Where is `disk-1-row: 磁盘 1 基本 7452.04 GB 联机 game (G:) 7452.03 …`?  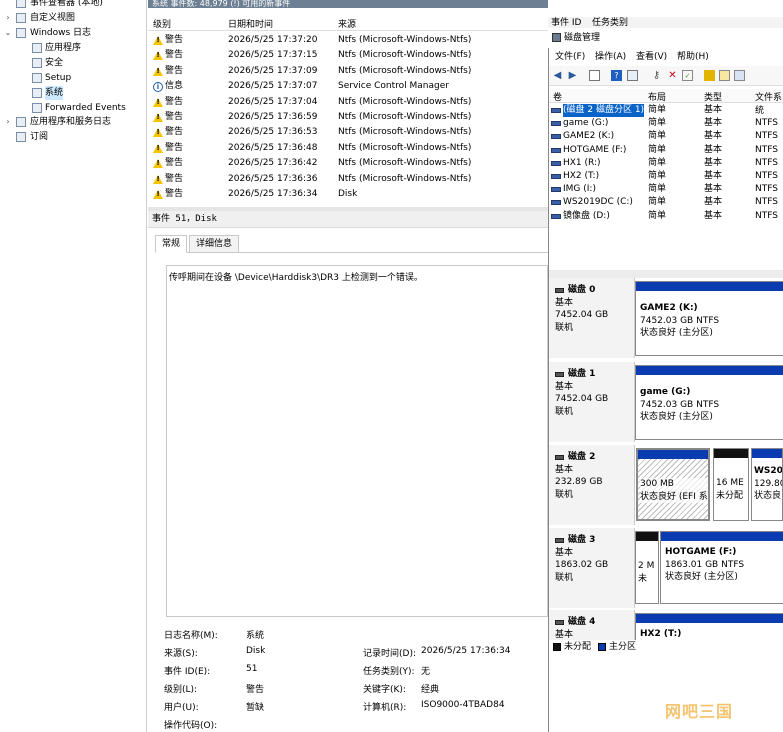
disk-1-row: 磁盘 1 基本 7452.04 GB 联机 game (G:) 7452.03 … is located at coordinates (666, 402).